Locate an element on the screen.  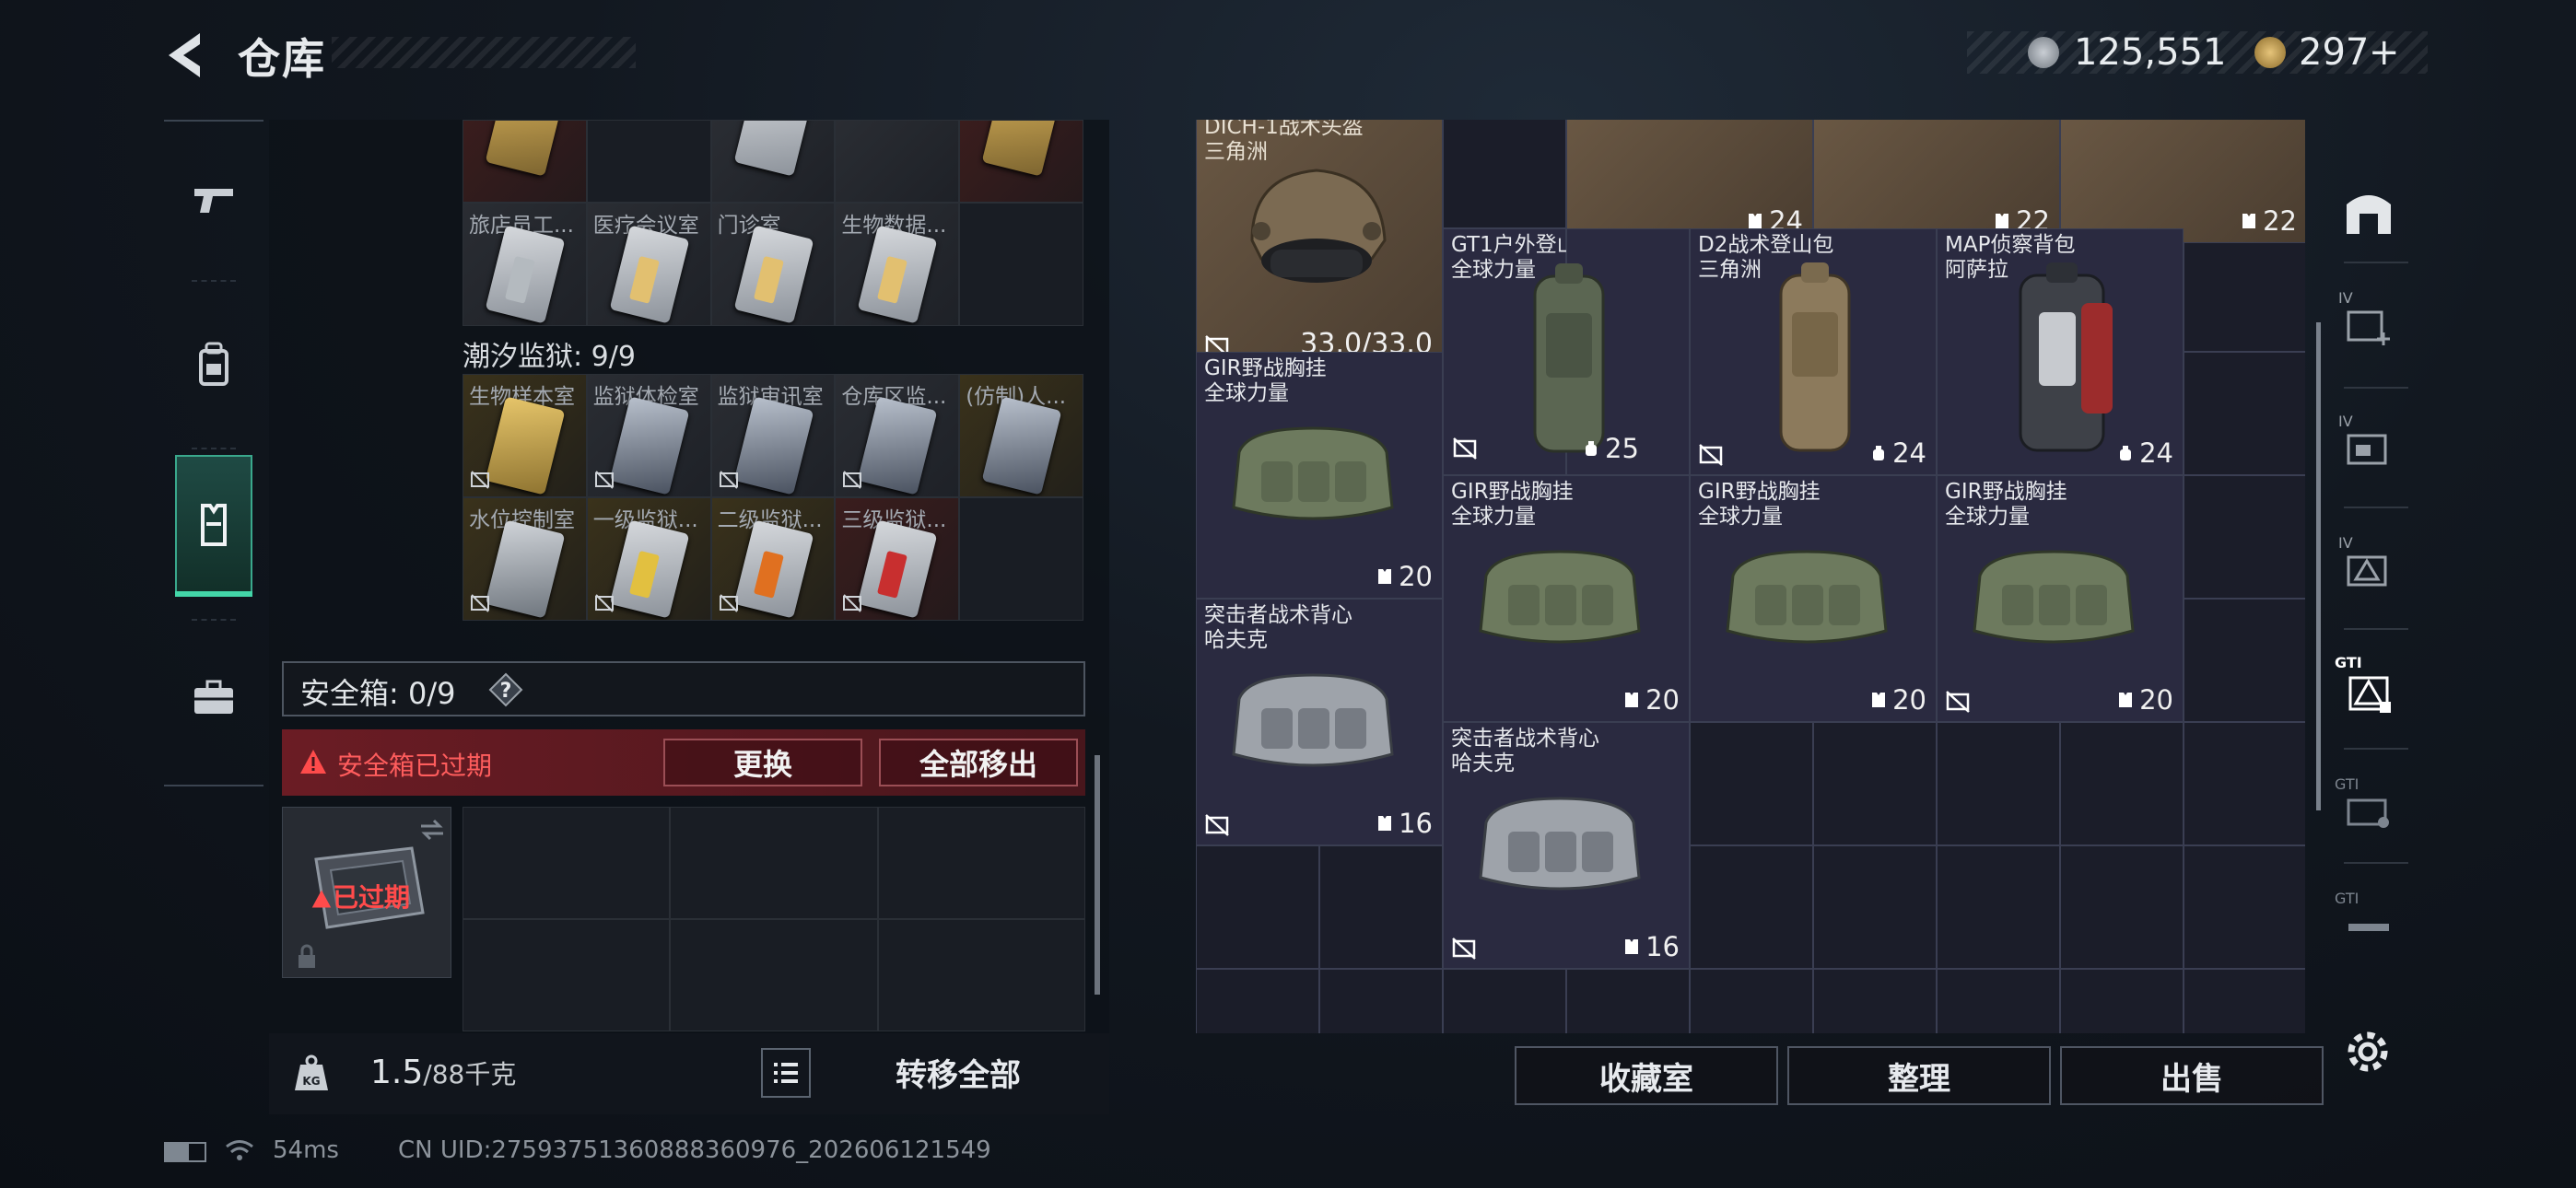
storage-tab-iv-1: IV is located at coordinates (2369, 324).